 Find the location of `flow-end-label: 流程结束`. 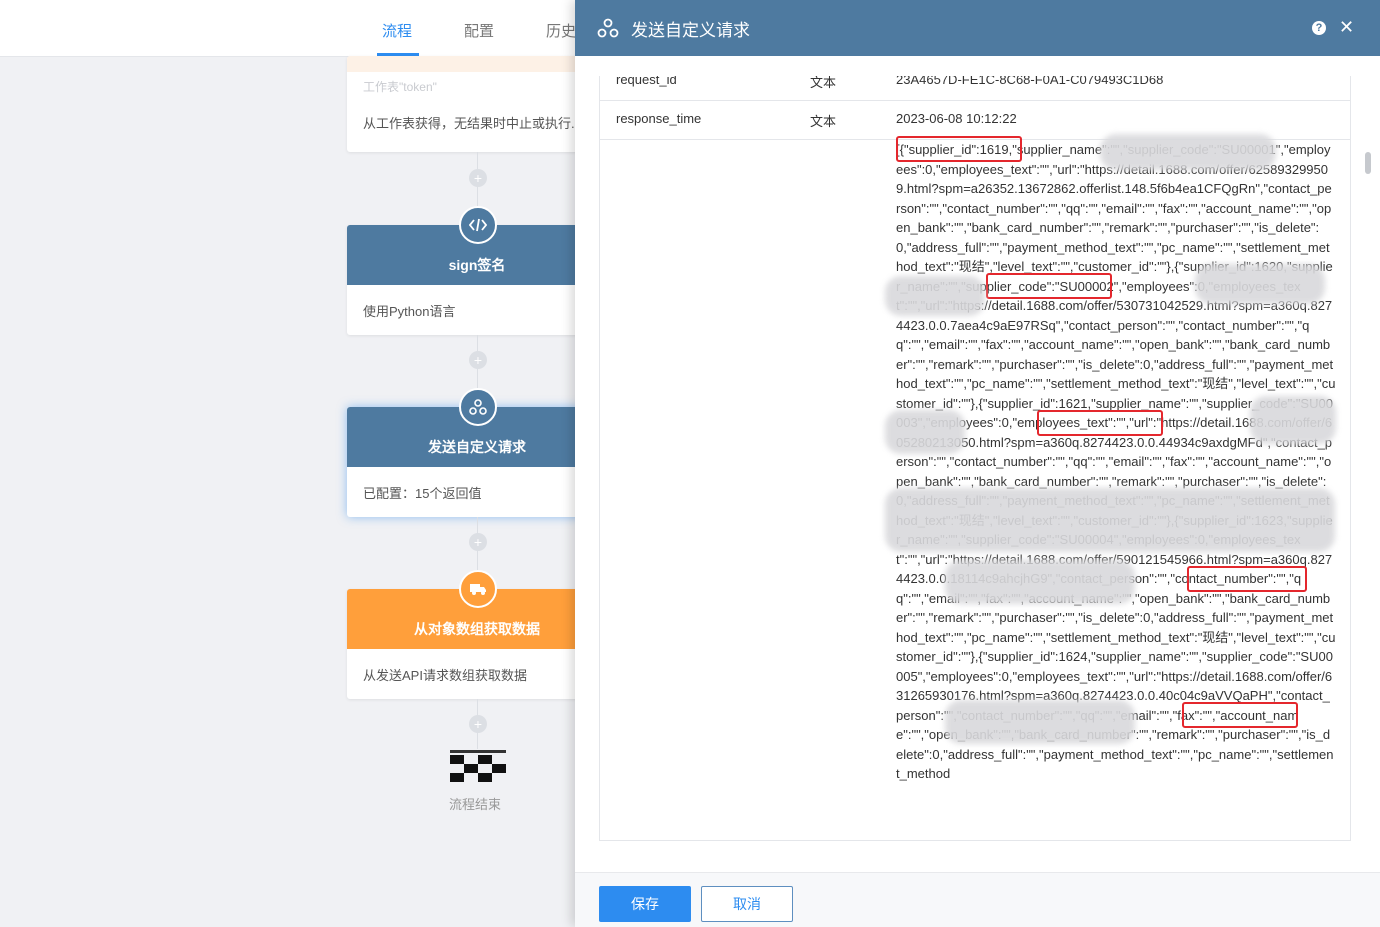

flow-end-label: 流程结束 is located at coordinates (474, 804).